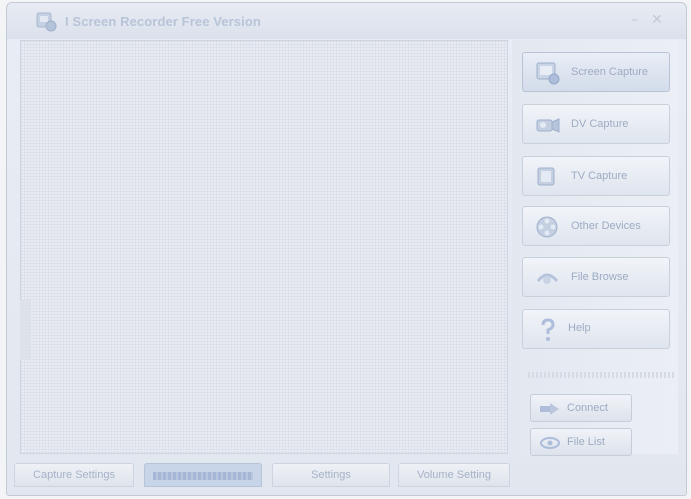  Describe the element at coordinates (546, 176) in the screenshot. I see `tv-icon` at that location.